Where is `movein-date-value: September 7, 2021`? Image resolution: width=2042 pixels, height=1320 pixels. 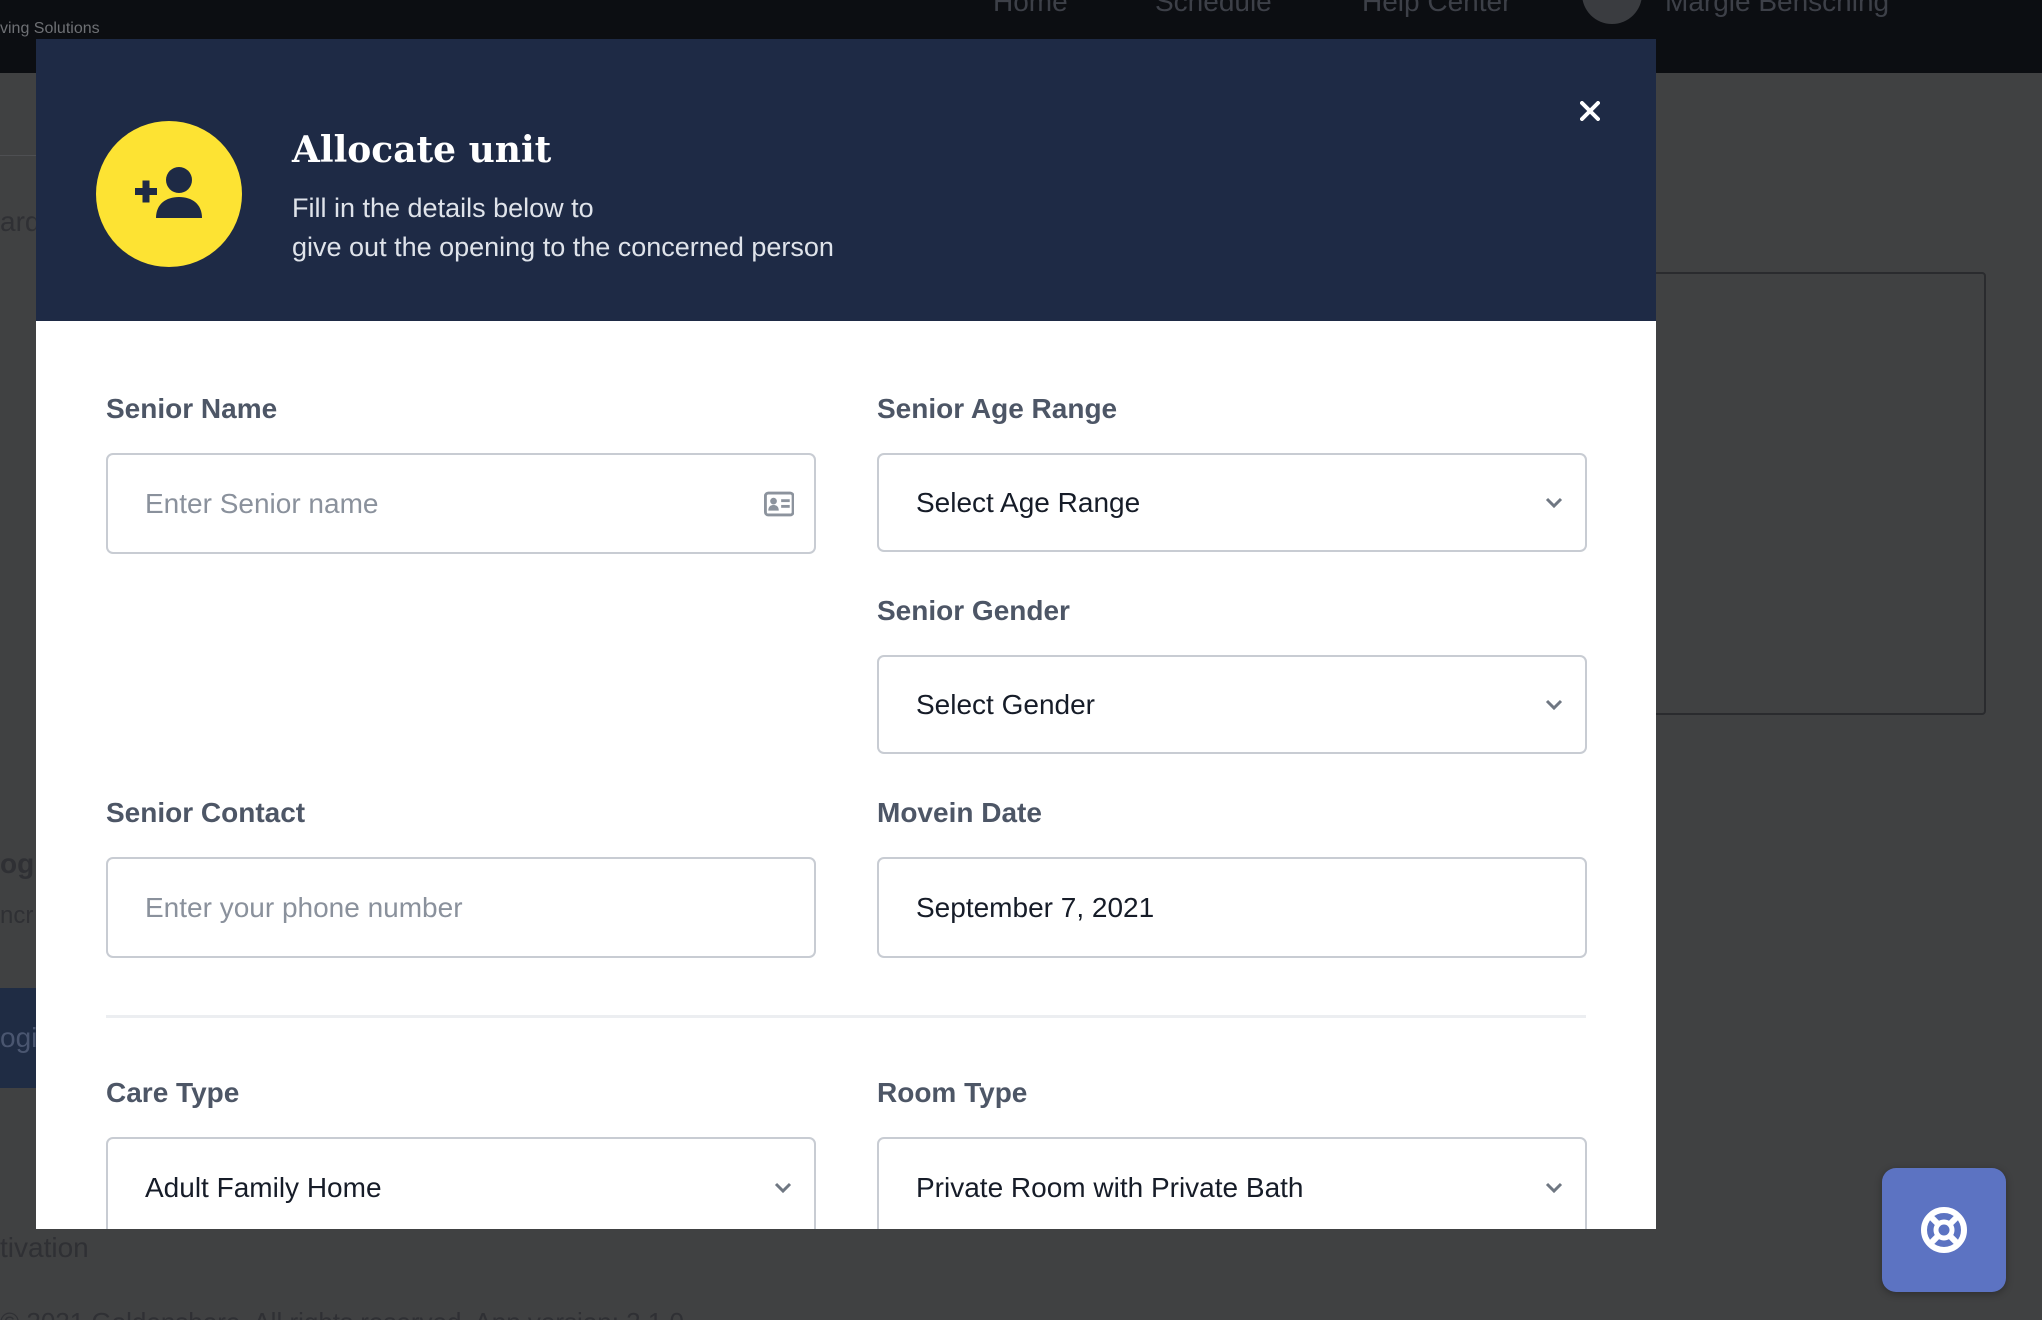
movein-date-value: September 7, 2021 is located at coordinates (1035, 907).